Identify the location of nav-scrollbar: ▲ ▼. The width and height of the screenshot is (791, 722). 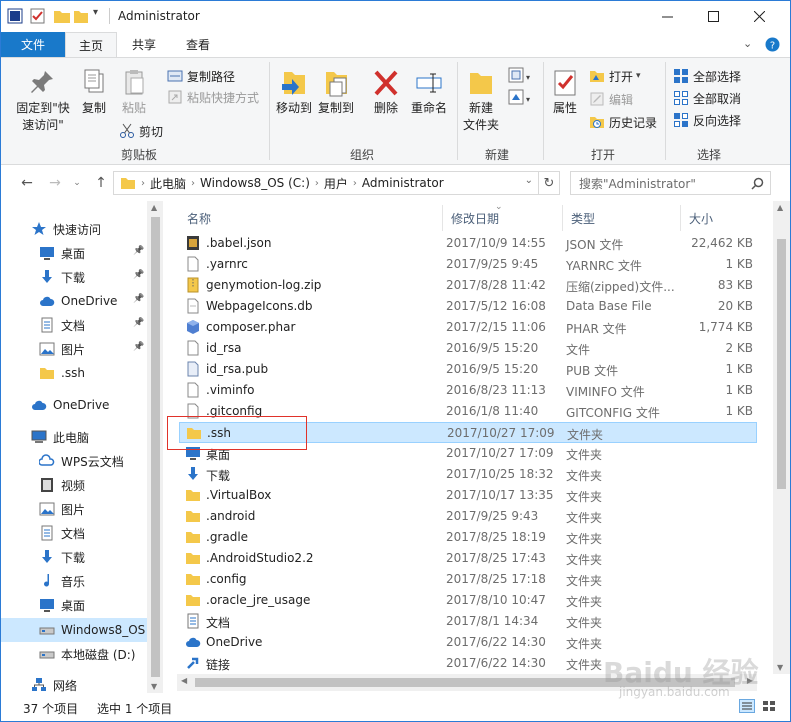
(155, 447).